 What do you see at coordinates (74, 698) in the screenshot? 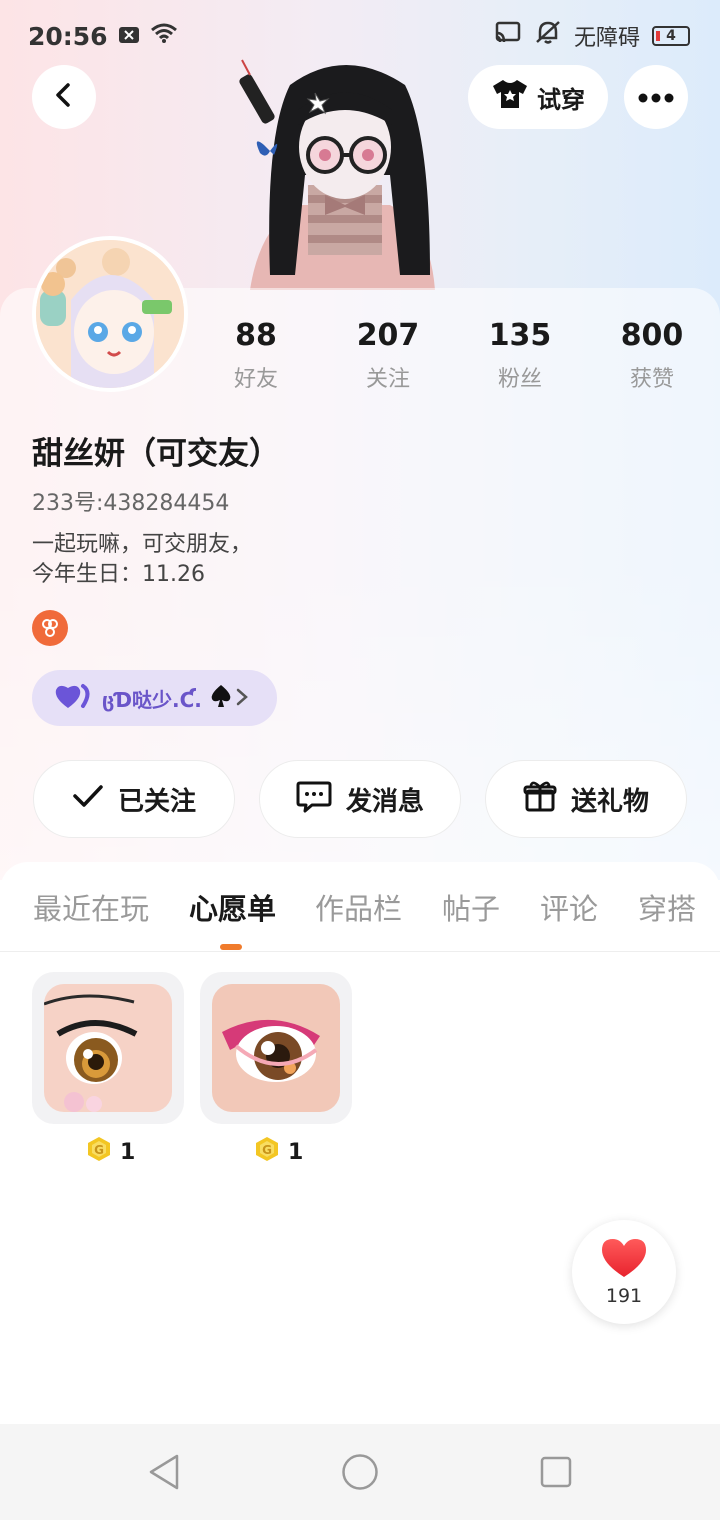
I see `double-heart-icon` at bounding box center [74, 698].